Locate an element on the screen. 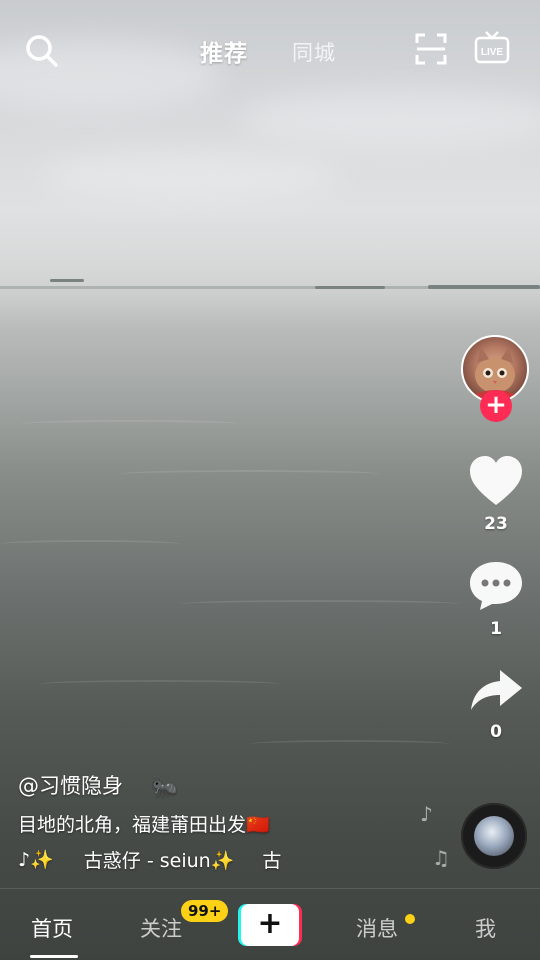 The height and width of the screenshot is (960, 540). nav-messages: 消息 is located at coordinates (377, 928).